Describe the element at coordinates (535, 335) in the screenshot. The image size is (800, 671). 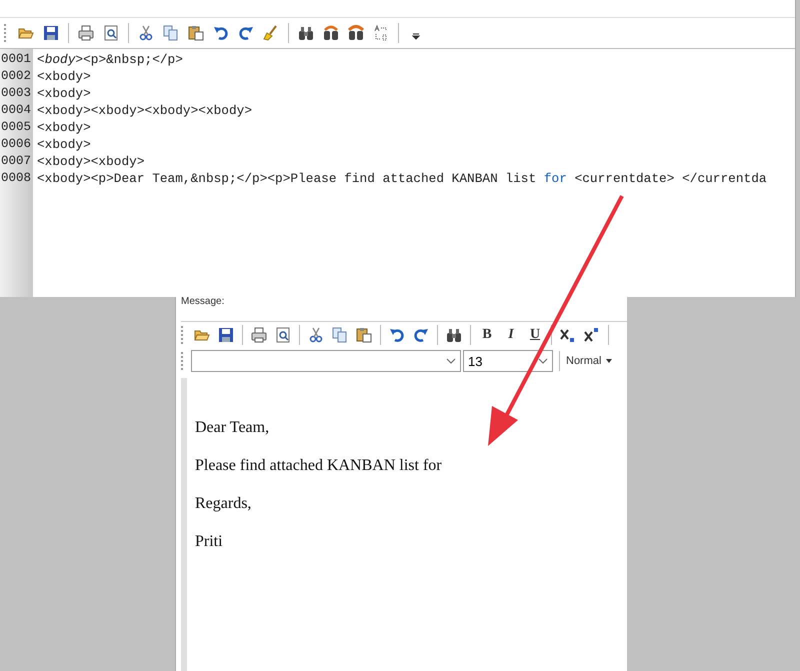
I see `underline-button: U` at that location.